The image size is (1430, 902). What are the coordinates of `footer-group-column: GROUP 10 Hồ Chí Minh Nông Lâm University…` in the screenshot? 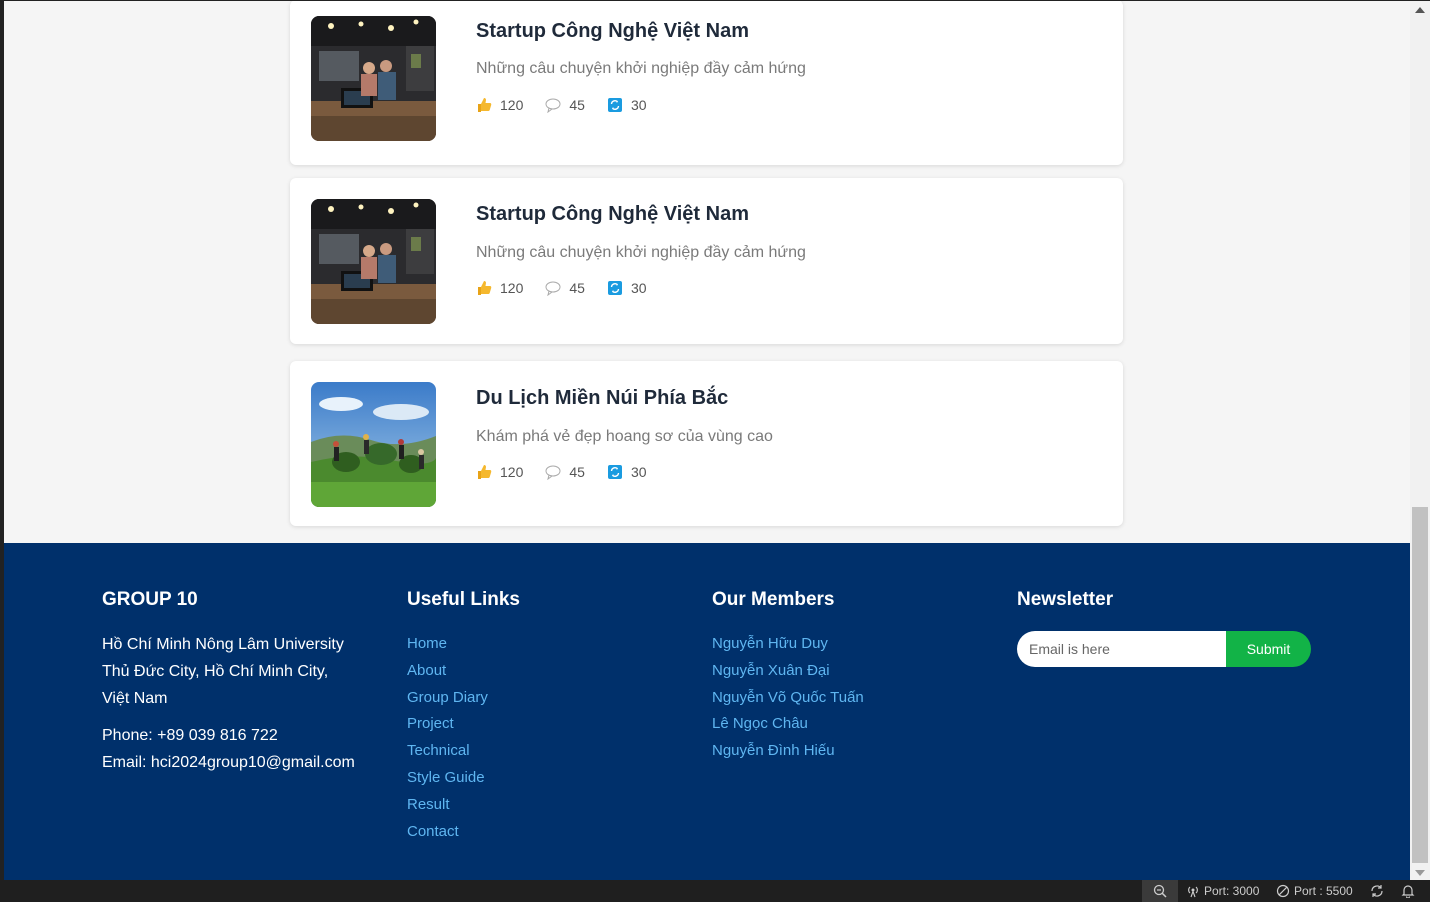 It's located at (247, 682).